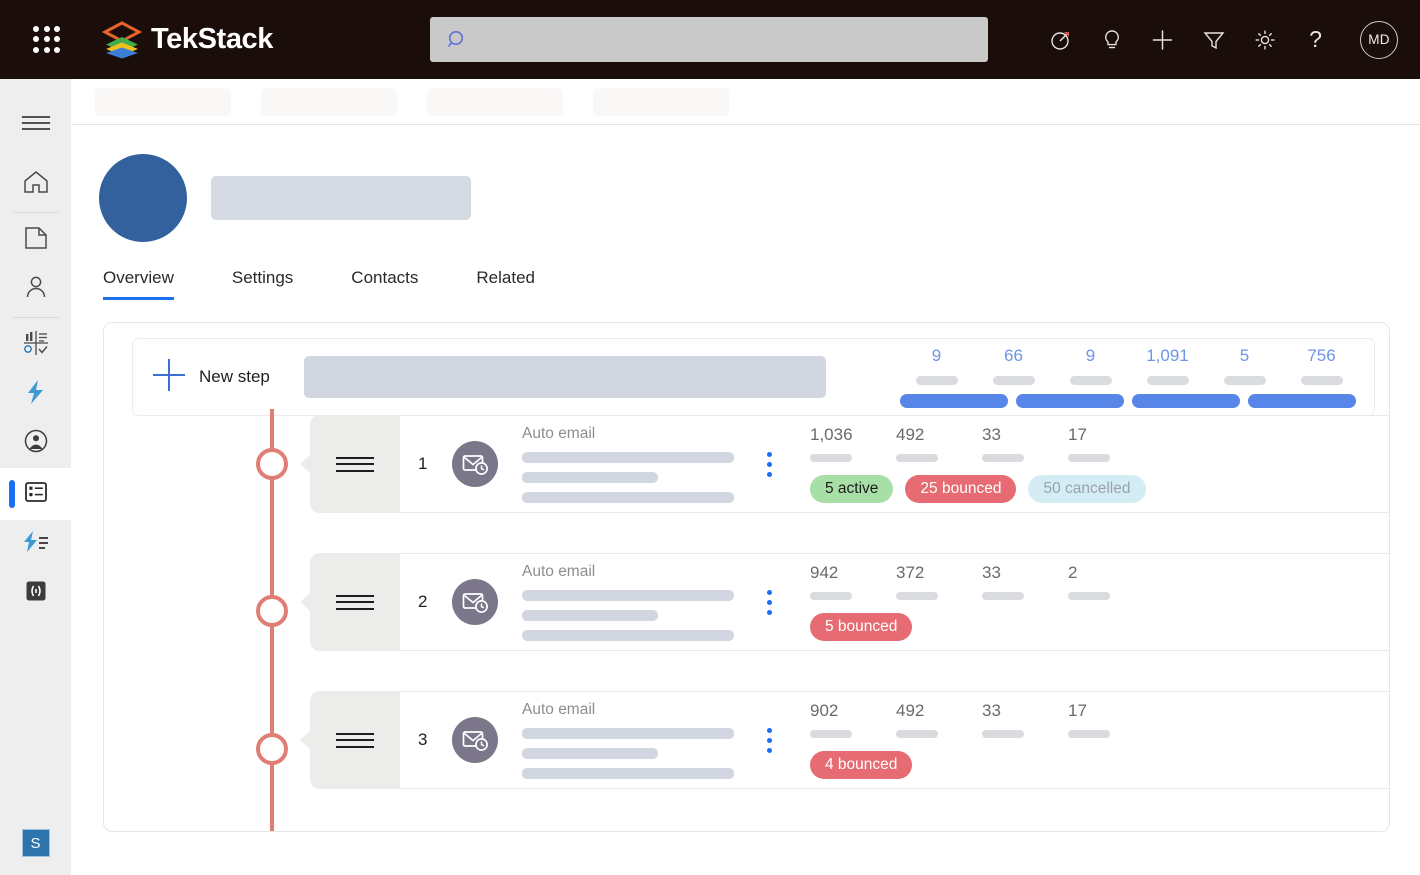  Describe the element at coordinates (1087, 489) in the screenshot. I see `status-badge-cancelled: 50 cancelled` at that location.